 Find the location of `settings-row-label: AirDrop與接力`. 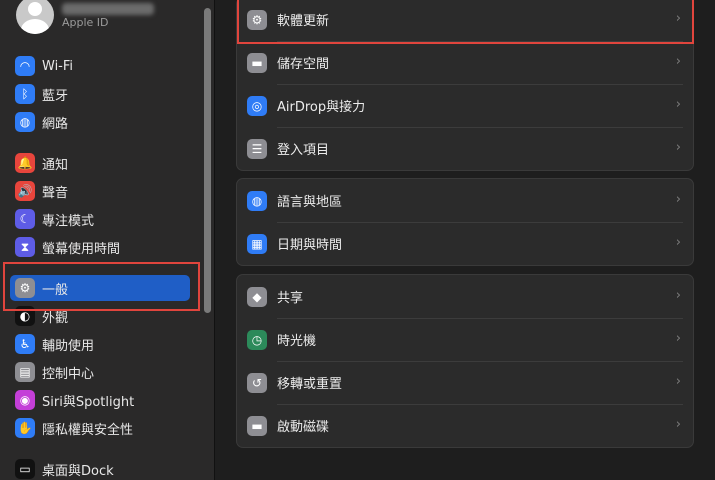

settings-row-label: AirDrop與接力 is located at coordinates (321, 107).